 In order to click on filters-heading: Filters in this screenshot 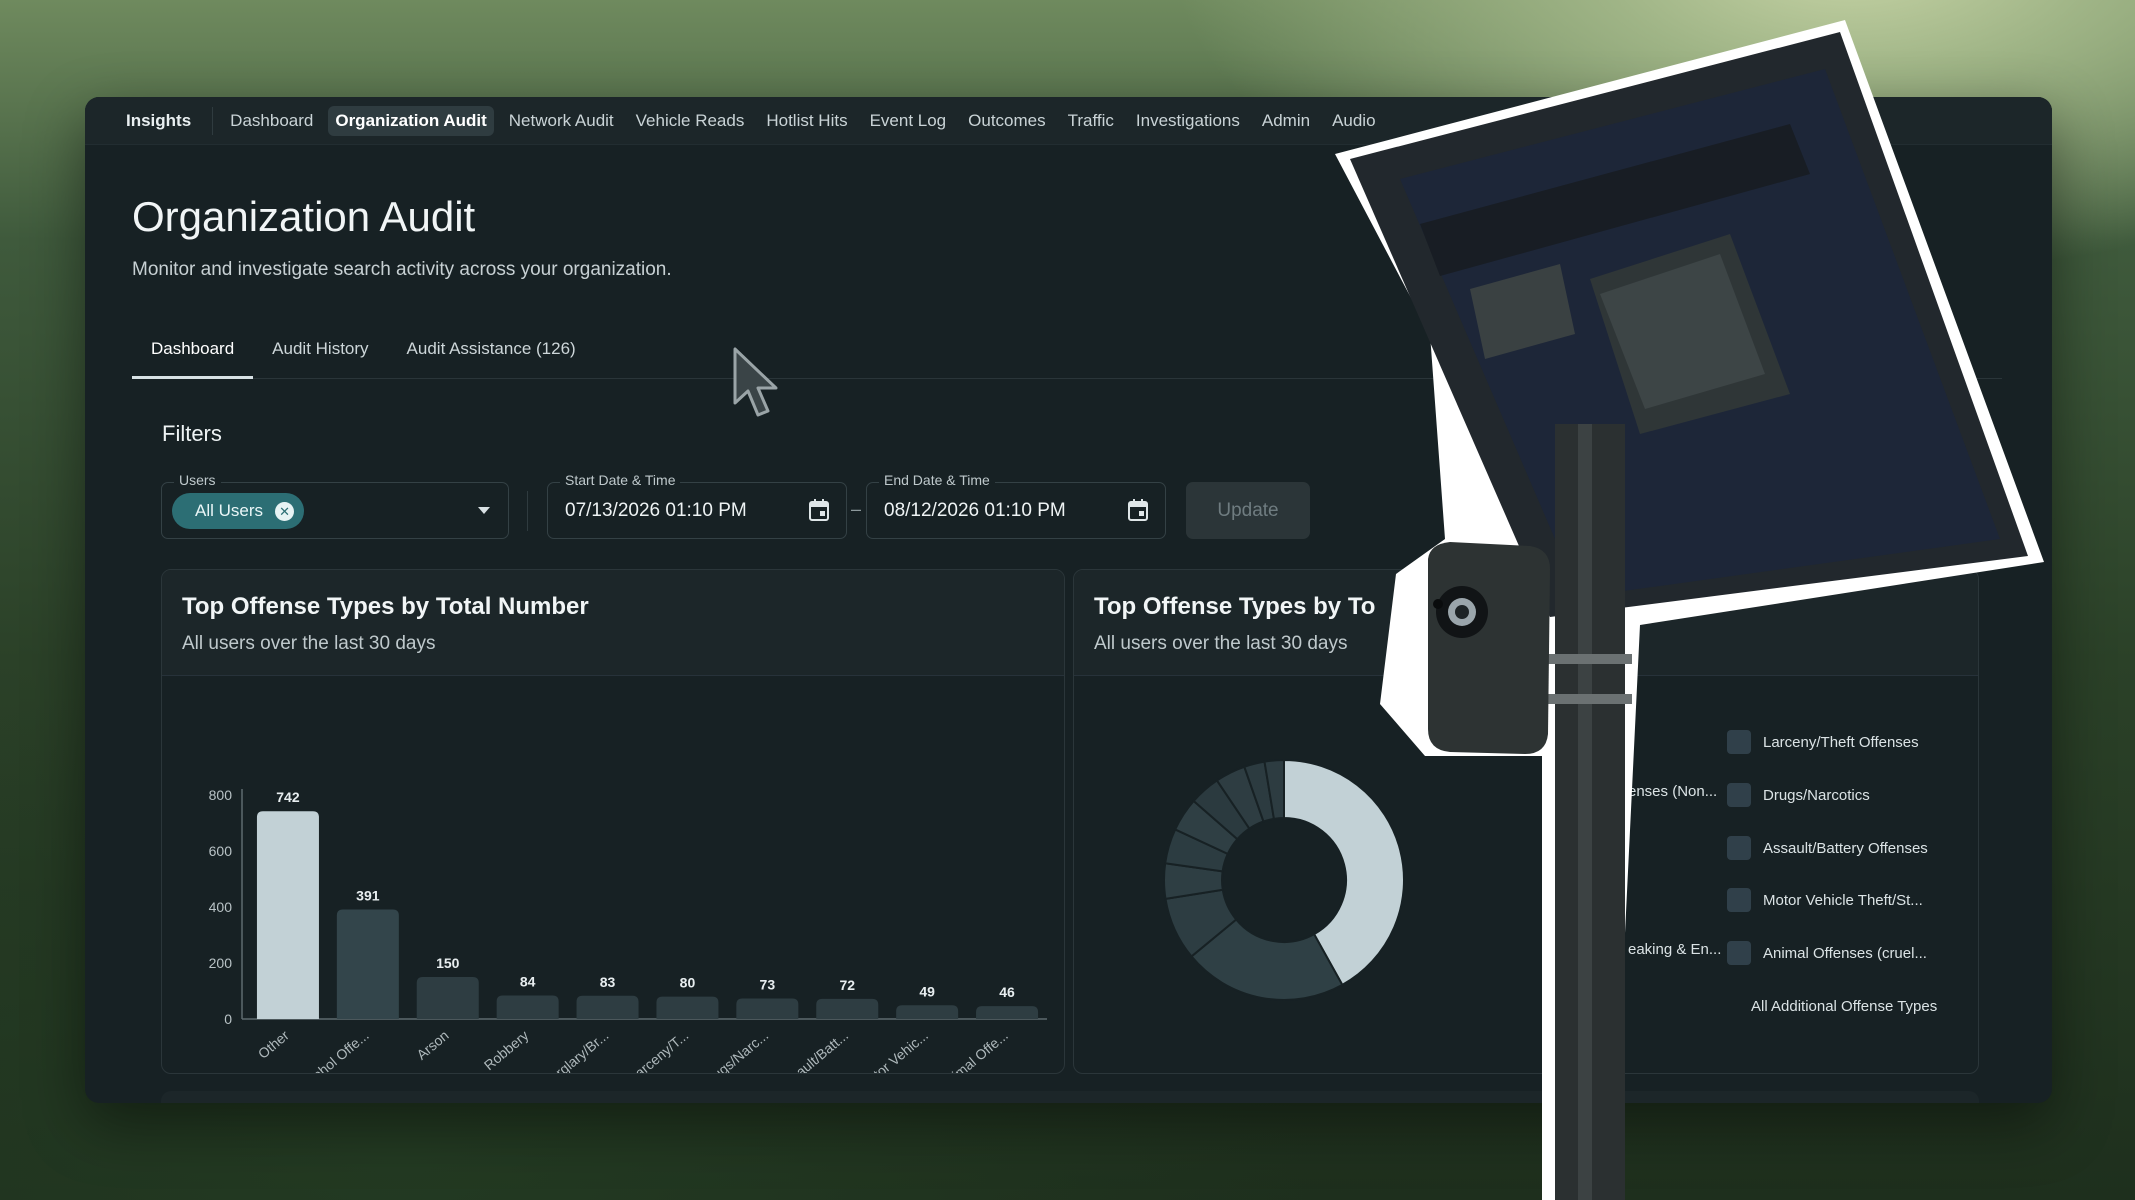, I will do `click(192, 433)`.